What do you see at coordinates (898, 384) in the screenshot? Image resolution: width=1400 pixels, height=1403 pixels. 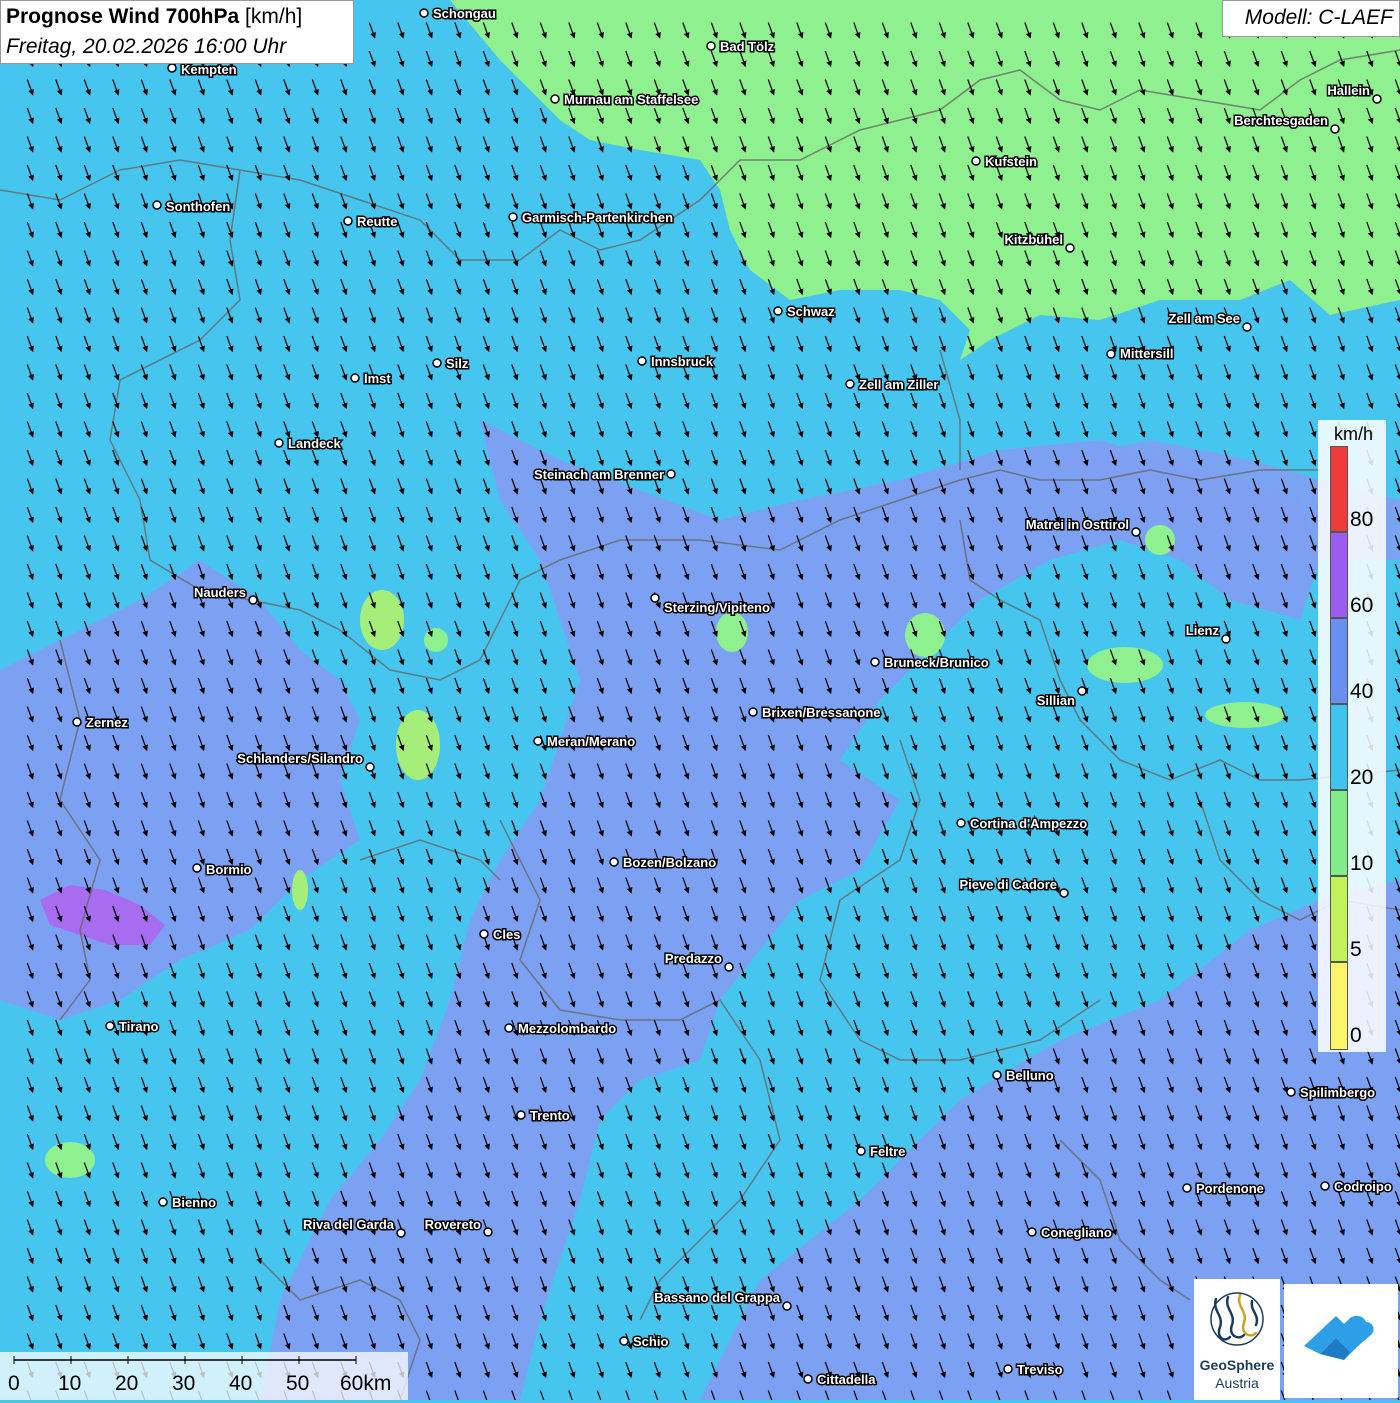 I see `city-label: Zell am Ziller` at bounding box center [898, 384].